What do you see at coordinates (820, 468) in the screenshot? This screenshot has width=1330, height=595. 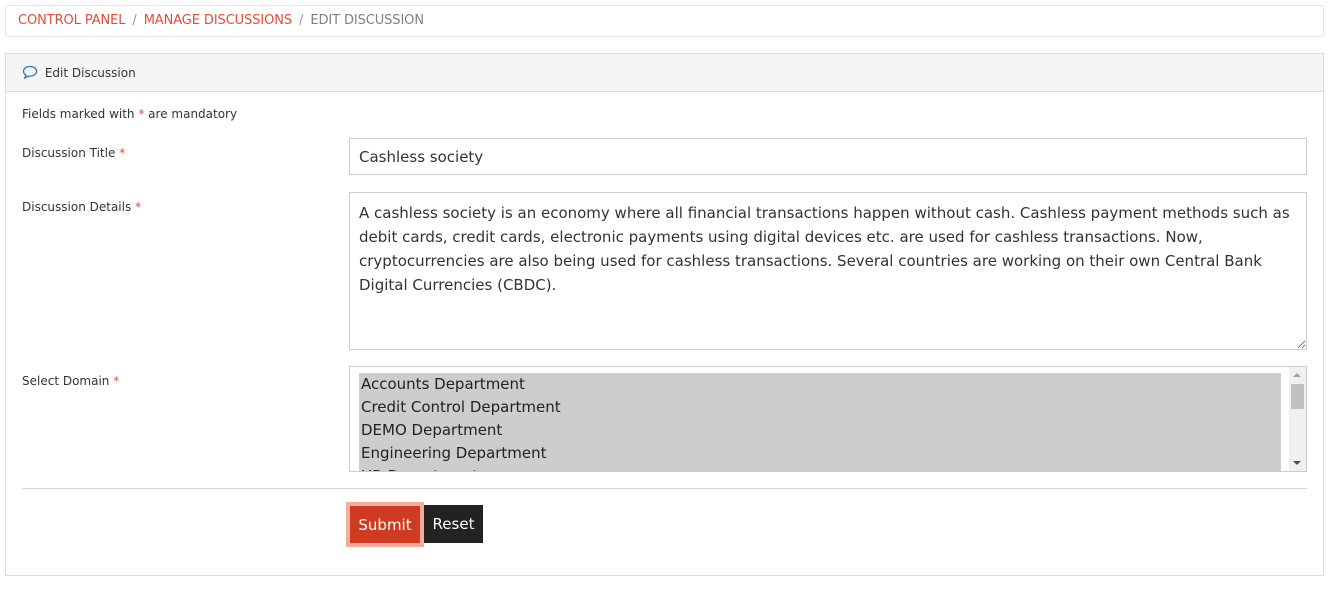 I see `domain-option: HR Department` at bounding box center [820, 468].